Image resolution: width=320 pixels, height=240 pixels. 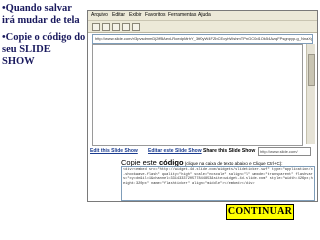 I want to click on home-icon, so click(x=136, y=27).